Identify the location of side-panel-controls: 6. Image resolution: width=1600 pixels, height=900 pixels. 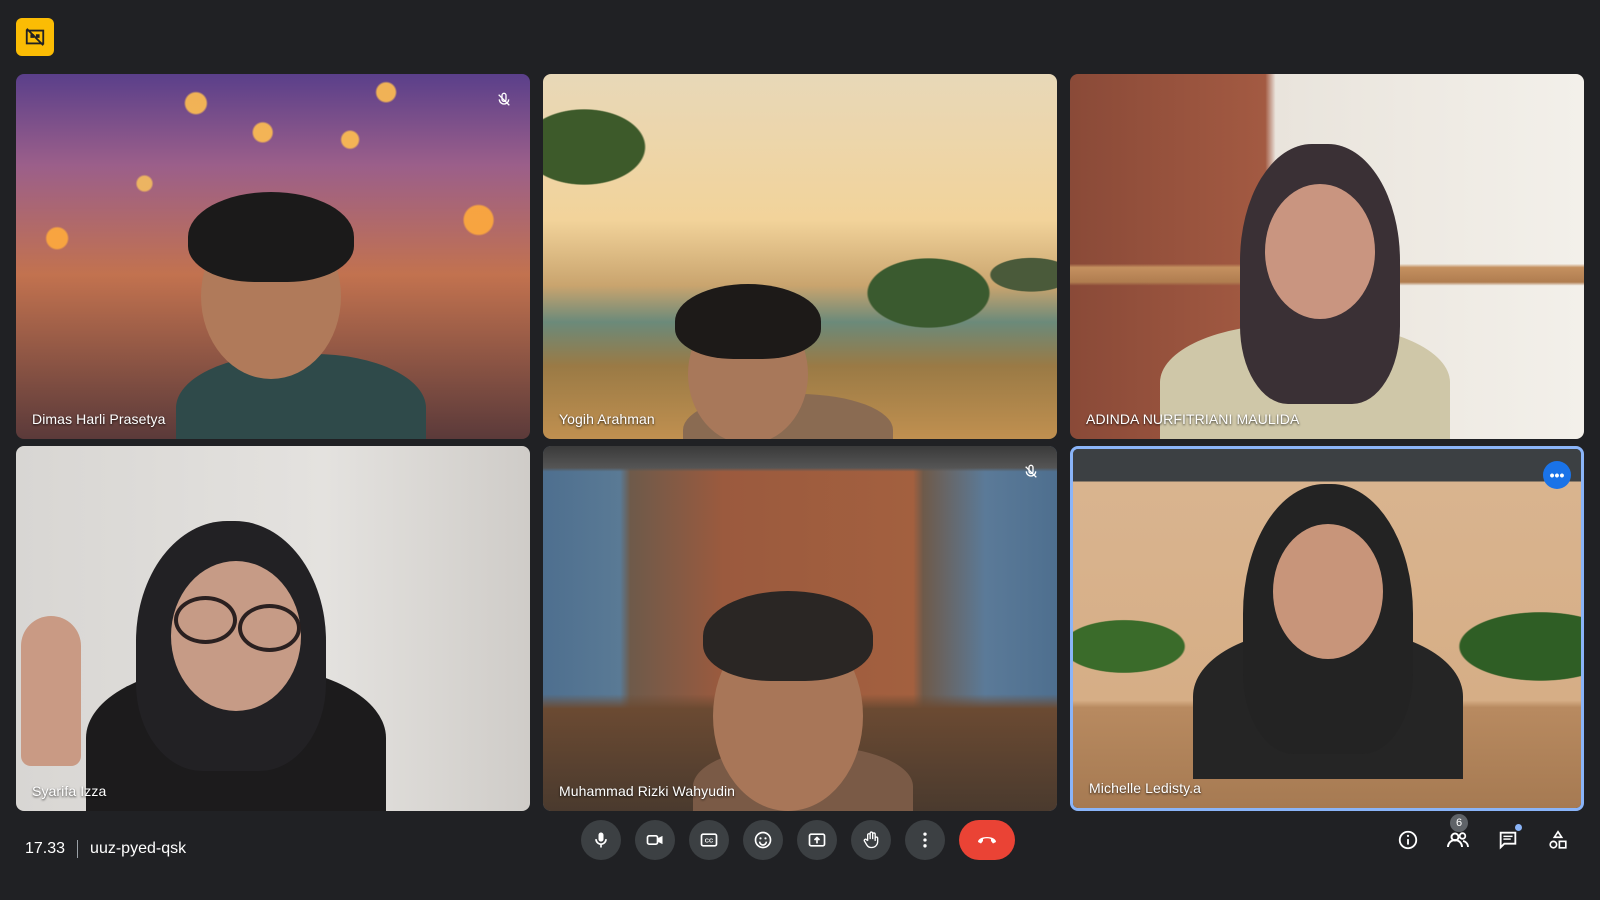
(1483, 837).